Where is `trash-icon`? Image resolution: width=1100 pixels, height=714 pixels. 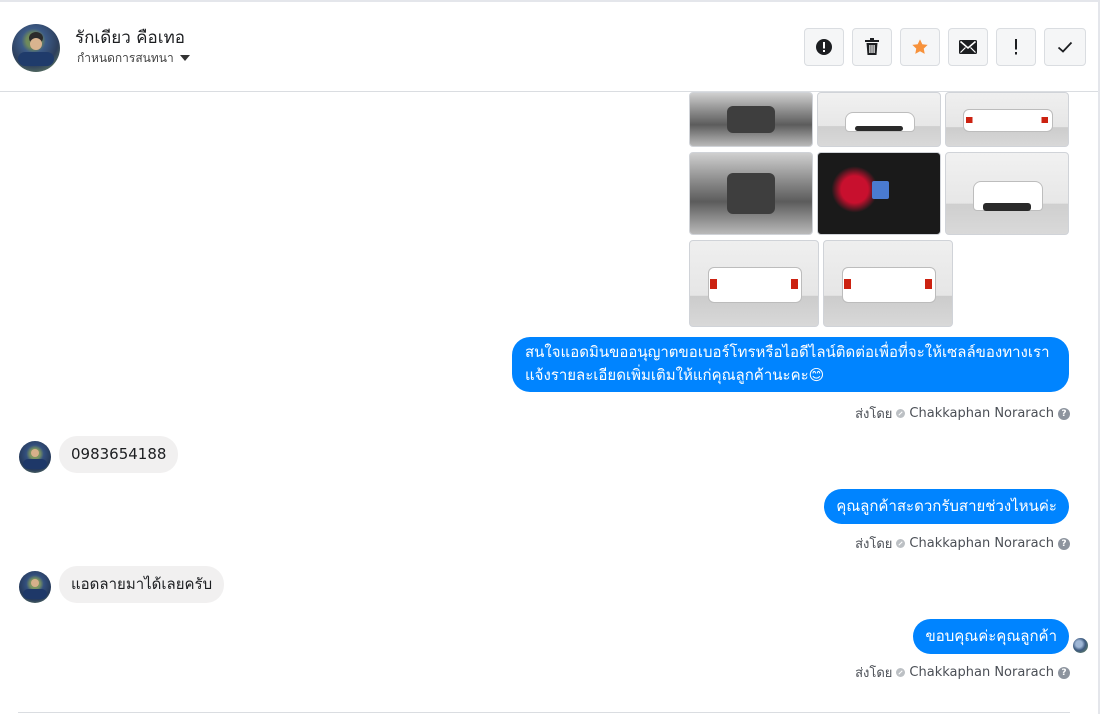
trash-icon is located at coordinates (872, 46).